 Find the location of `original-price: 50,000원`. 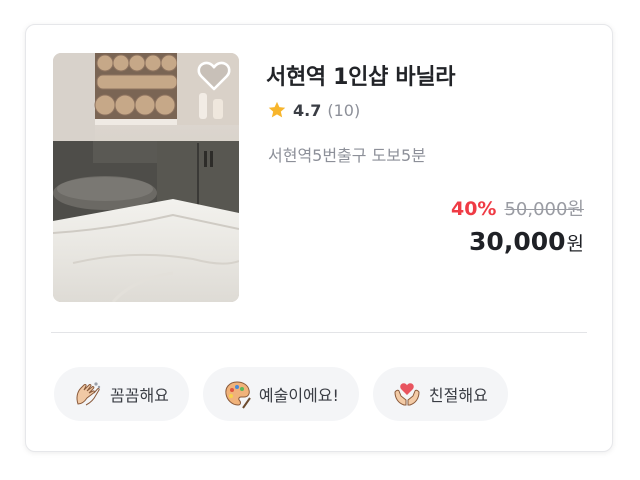

original-price: 50,000원 is located at coordinates (544, 209).